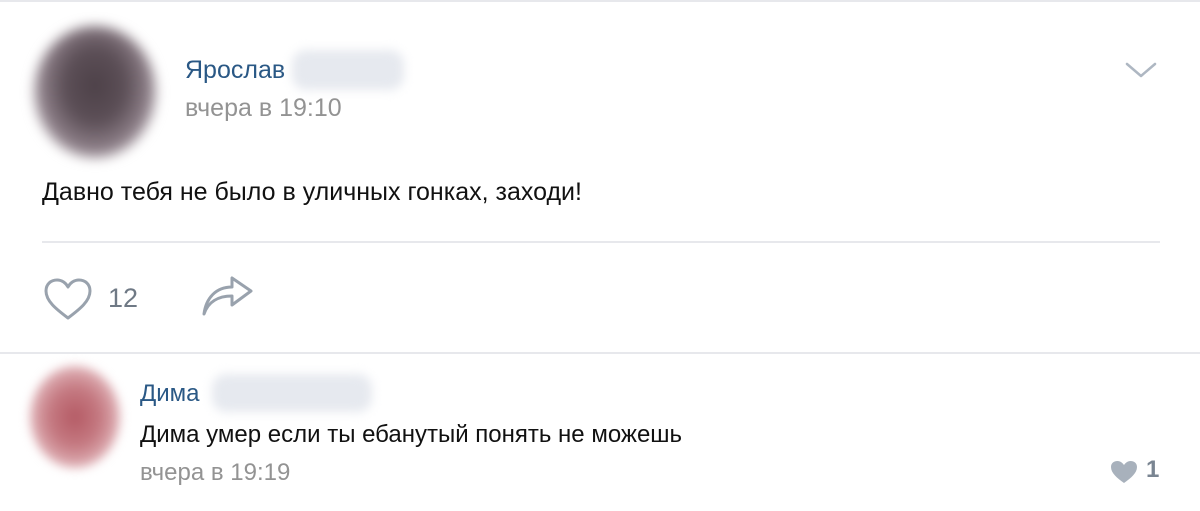 The height and width of the screenshot is (511, 1200). I want to click on post-author-avatar, so click(95, 92).